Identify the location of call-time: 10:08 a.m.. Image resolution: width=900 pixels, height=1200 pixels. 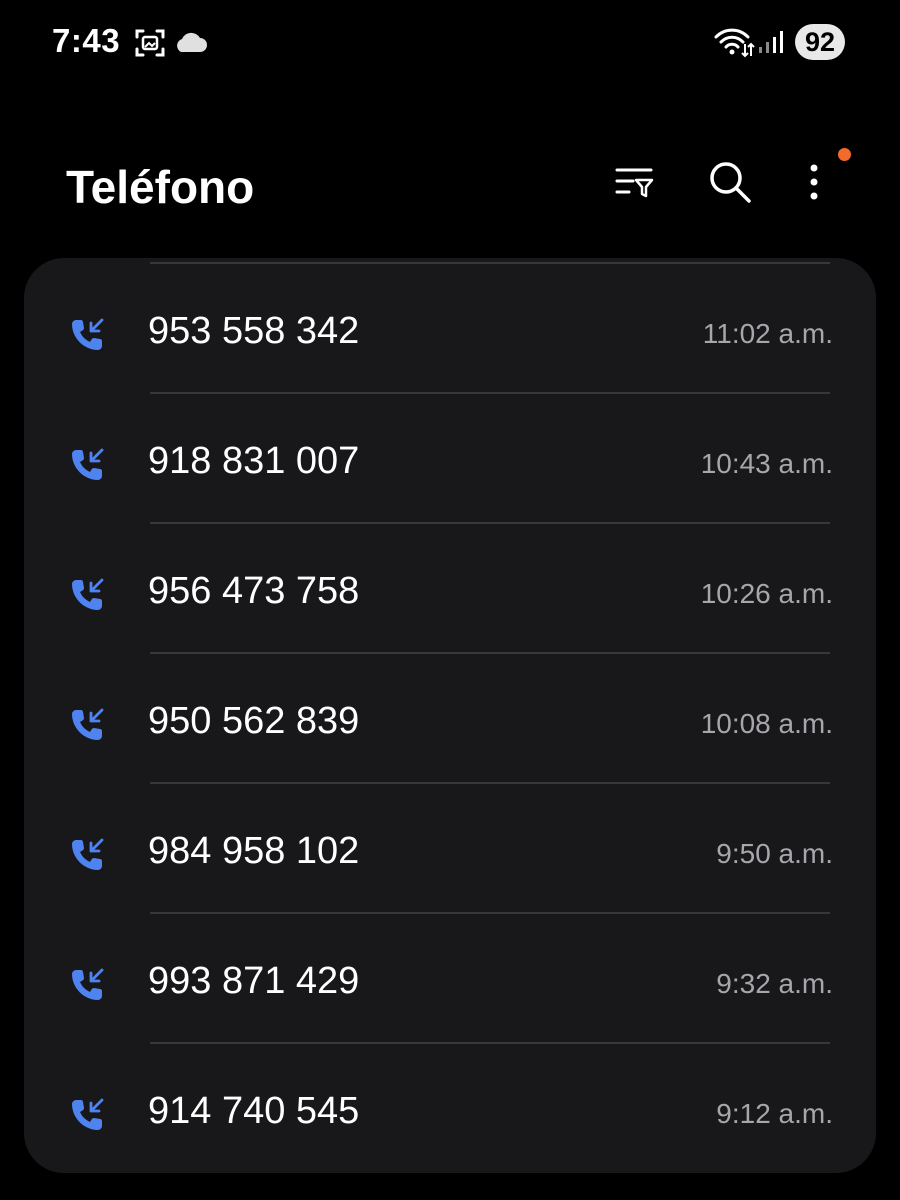
(766, 723).